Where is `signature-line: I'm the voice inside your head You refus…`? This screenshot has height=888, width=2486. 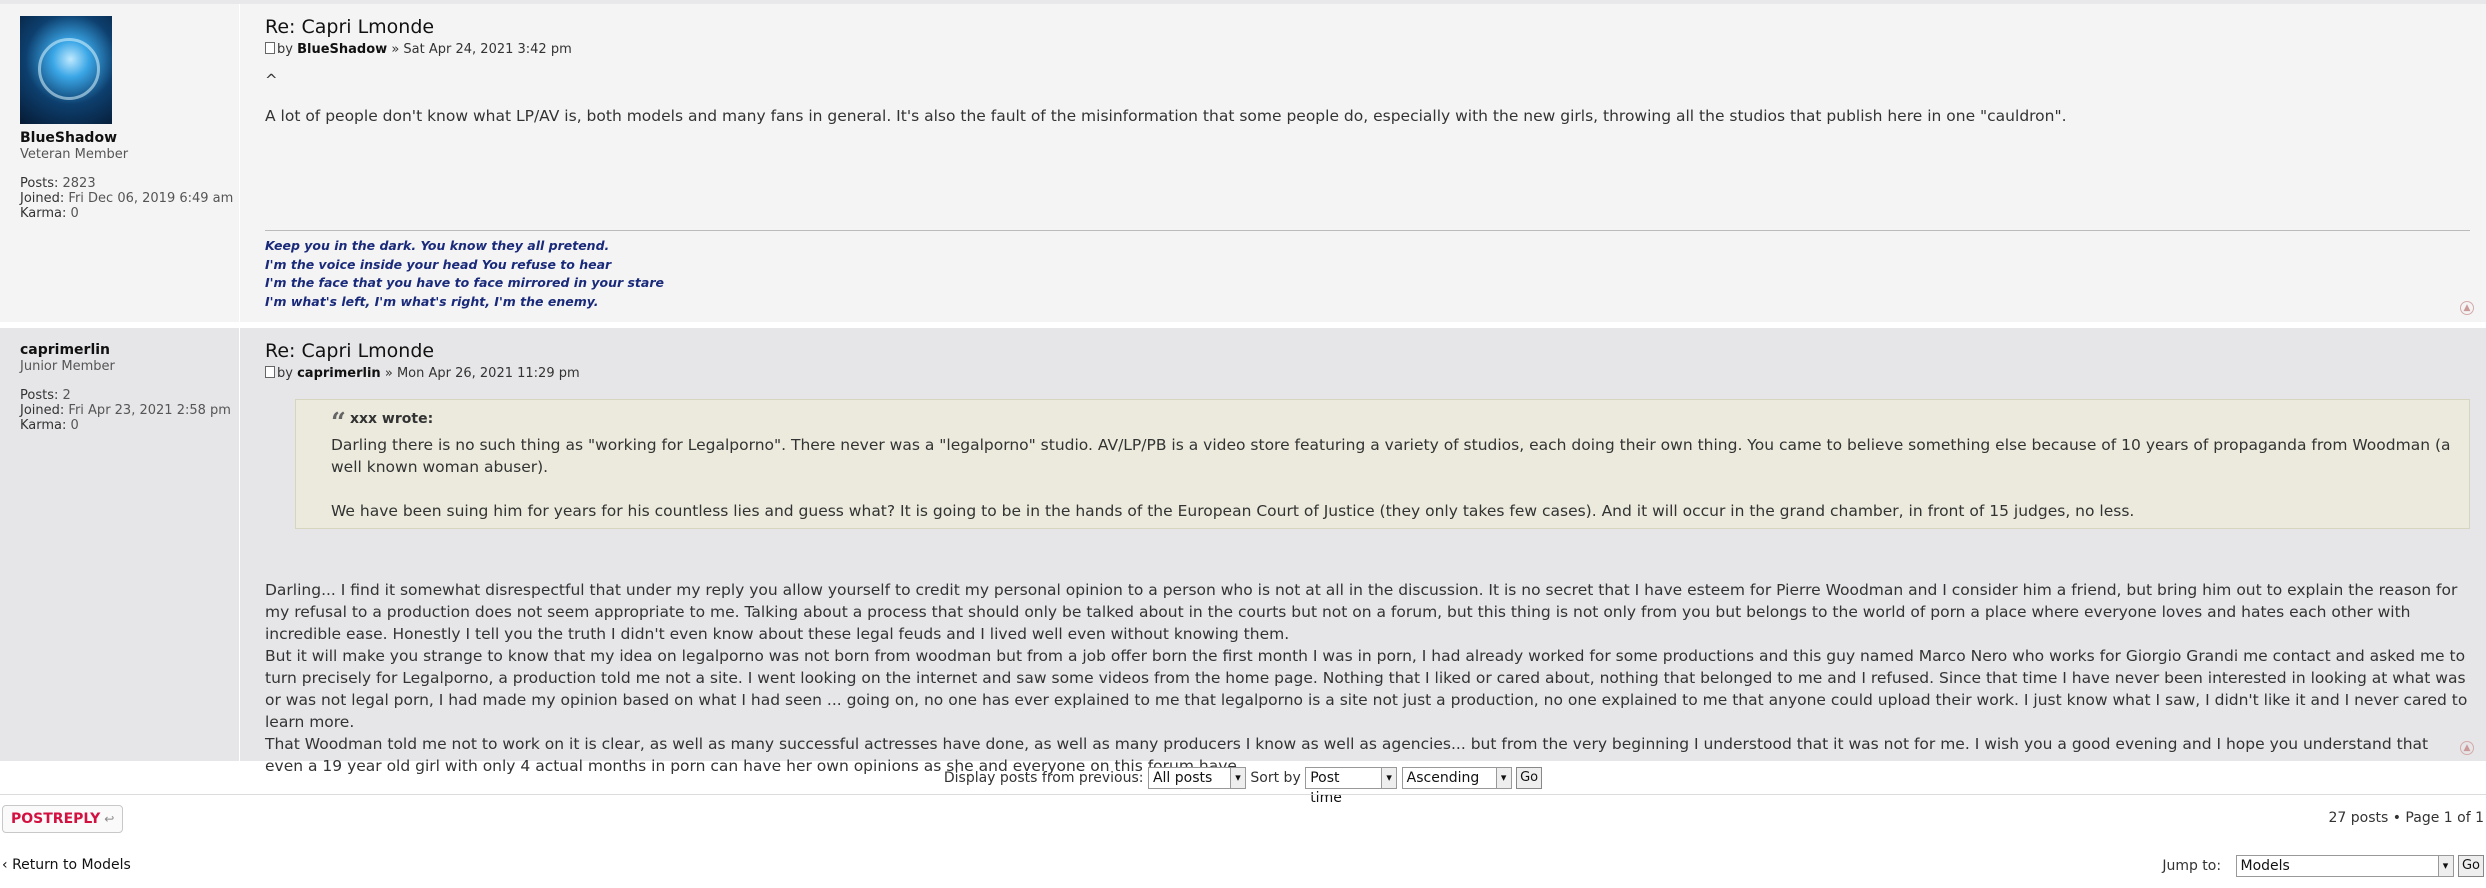 signature-line: I'm the voice inside your head You refus… is located at coordinates (438, 264).